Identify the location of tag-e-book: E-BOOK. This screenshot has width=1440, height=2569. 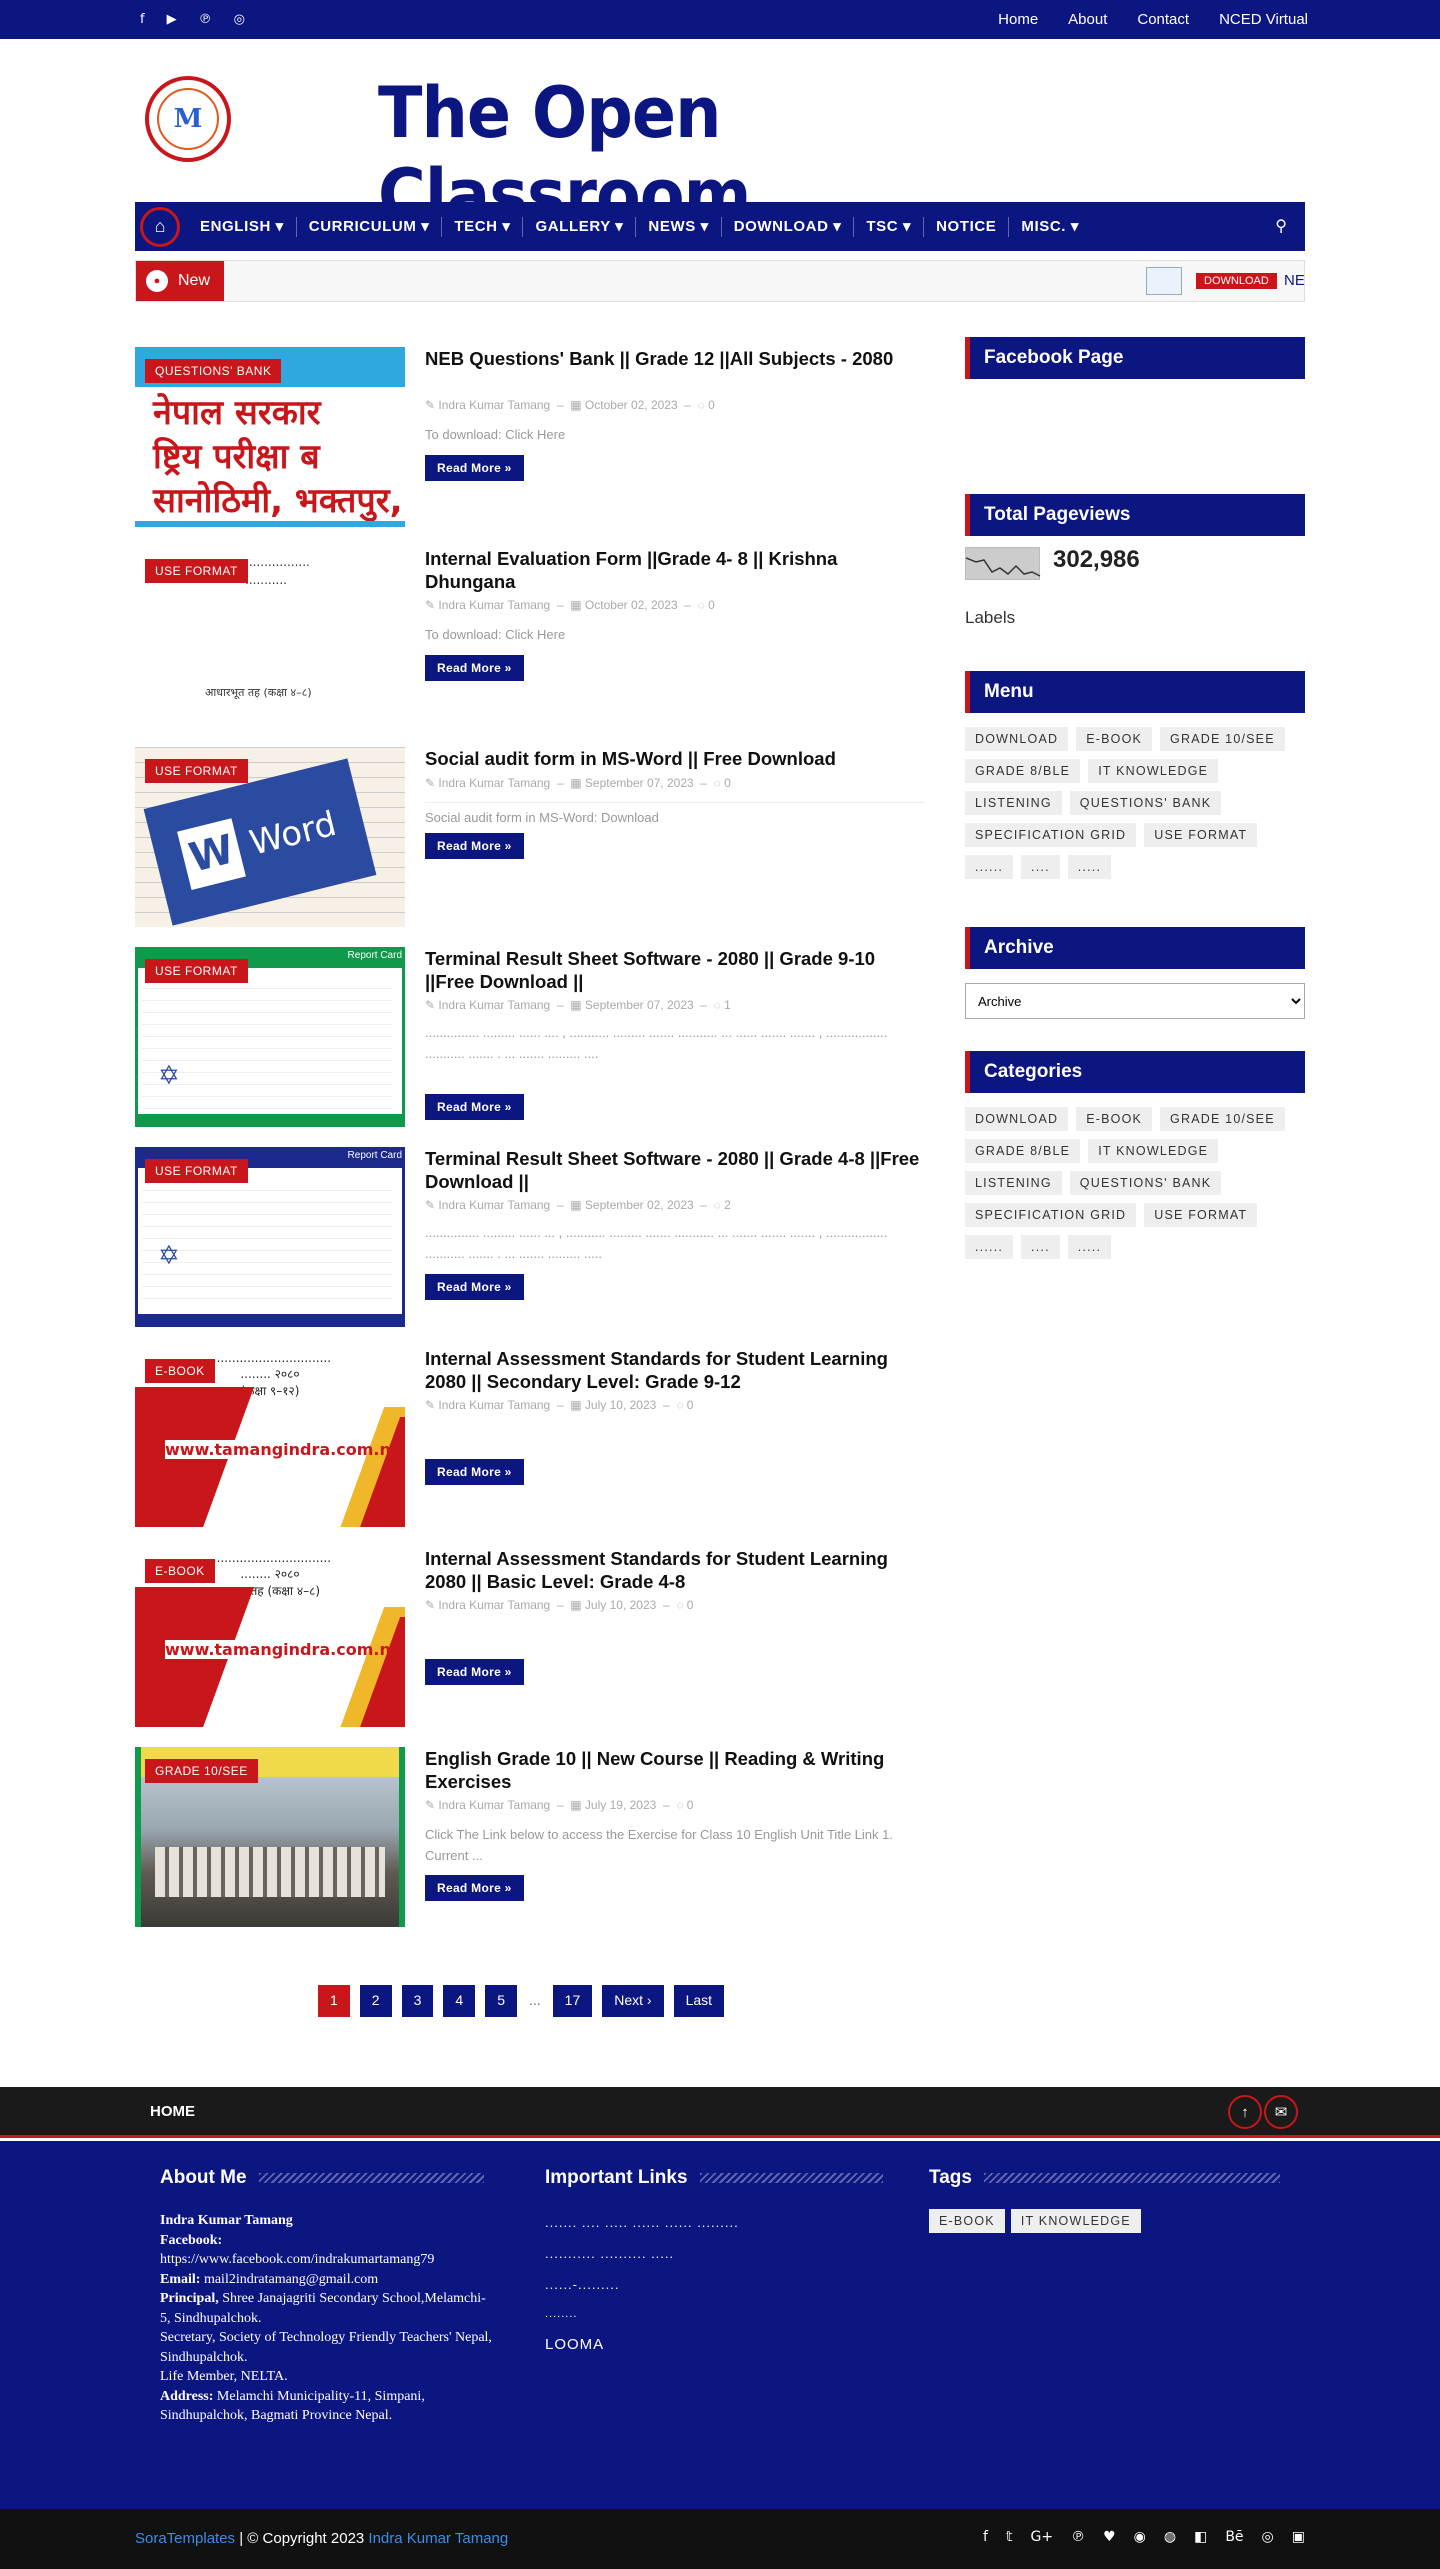
(1114, 739).